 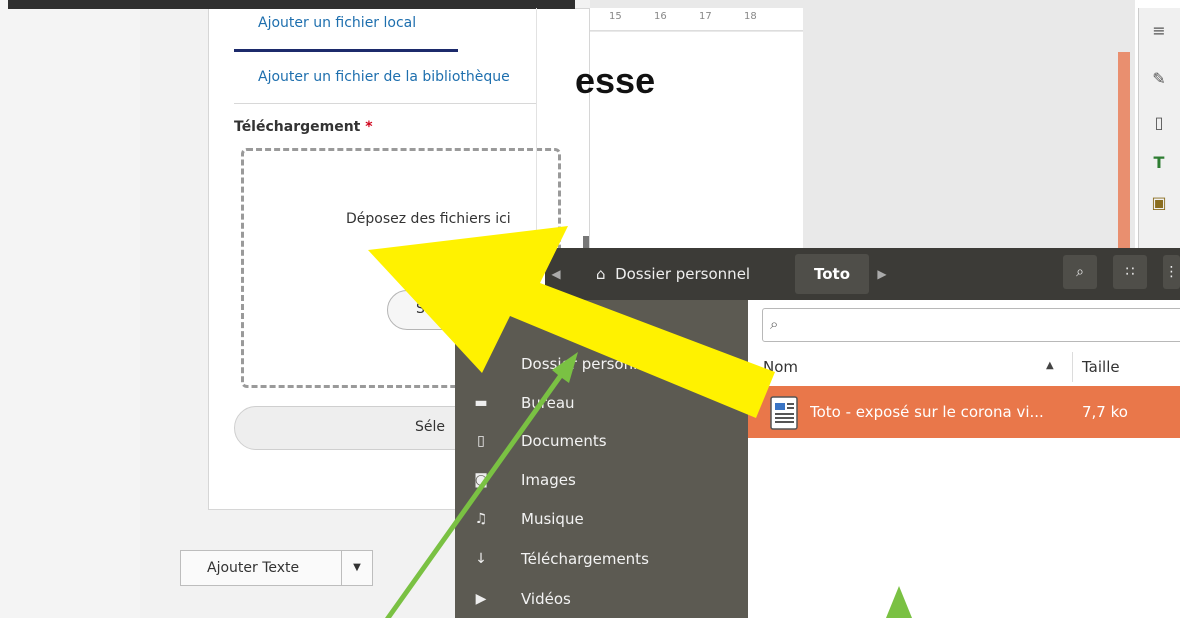 What do you see at coordinates (601, 599) in the screenshot?
I see `sidebar-item-videos: ▶ Vidéos` at bounding box center [601, 599].